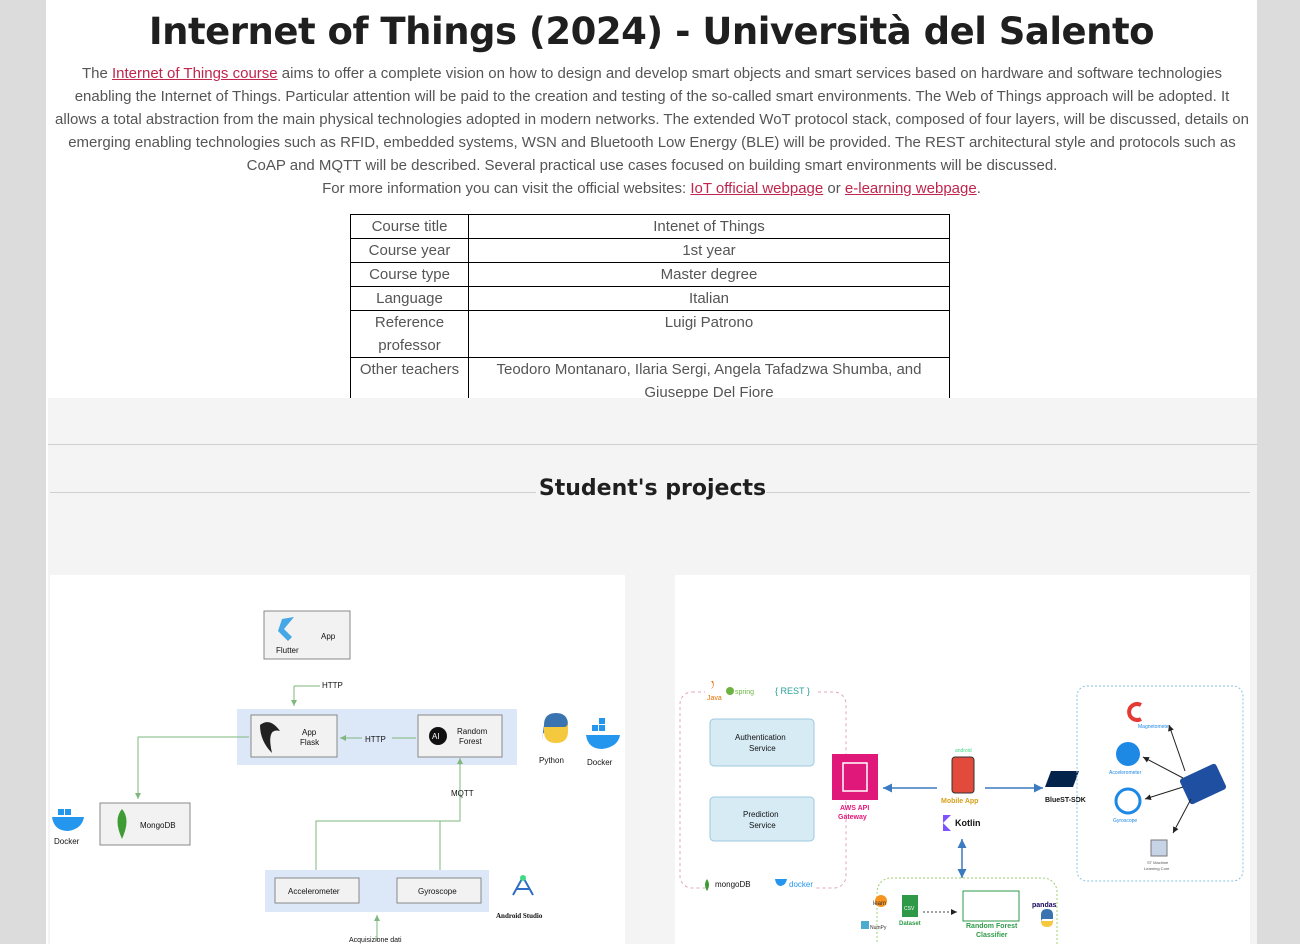 This screenshot has height=944, width=1300. I want to click on table-key: Course title, so click(409, 226).